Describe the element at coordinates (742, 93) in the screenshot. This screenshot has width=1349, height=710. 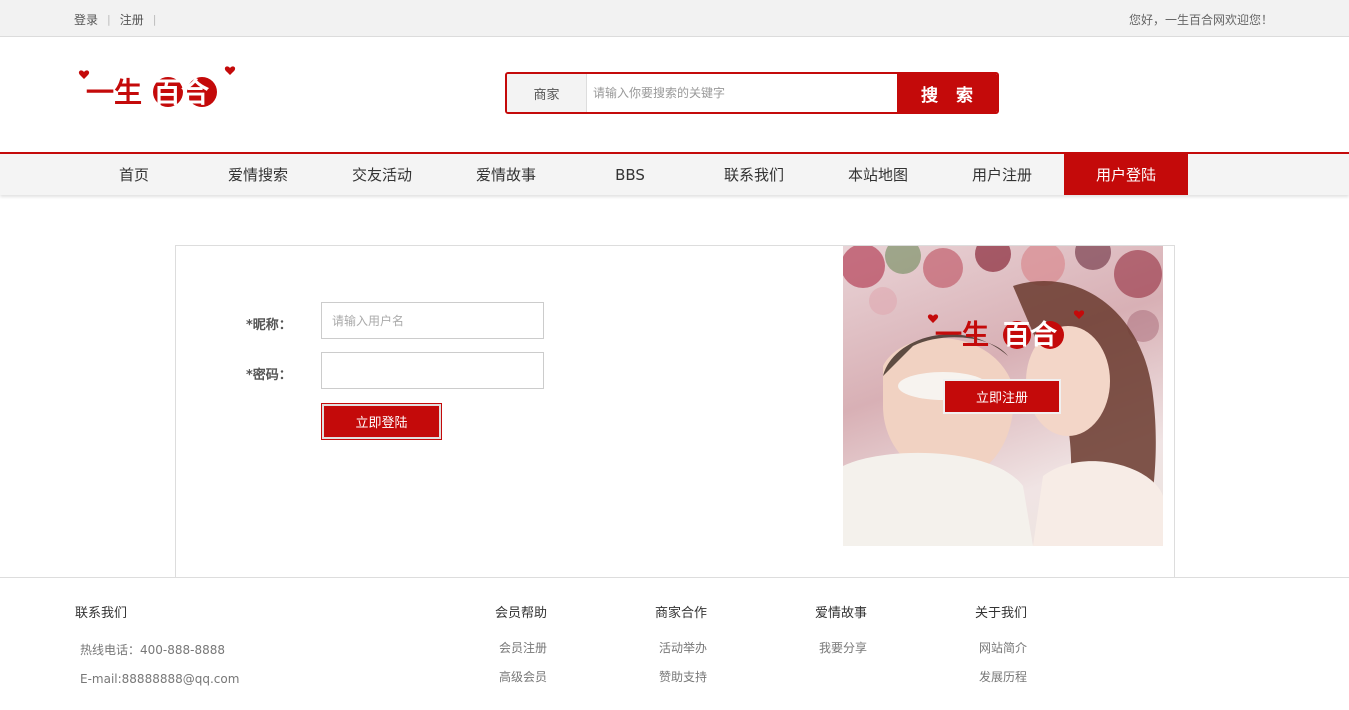
I see `search-input` at that location.